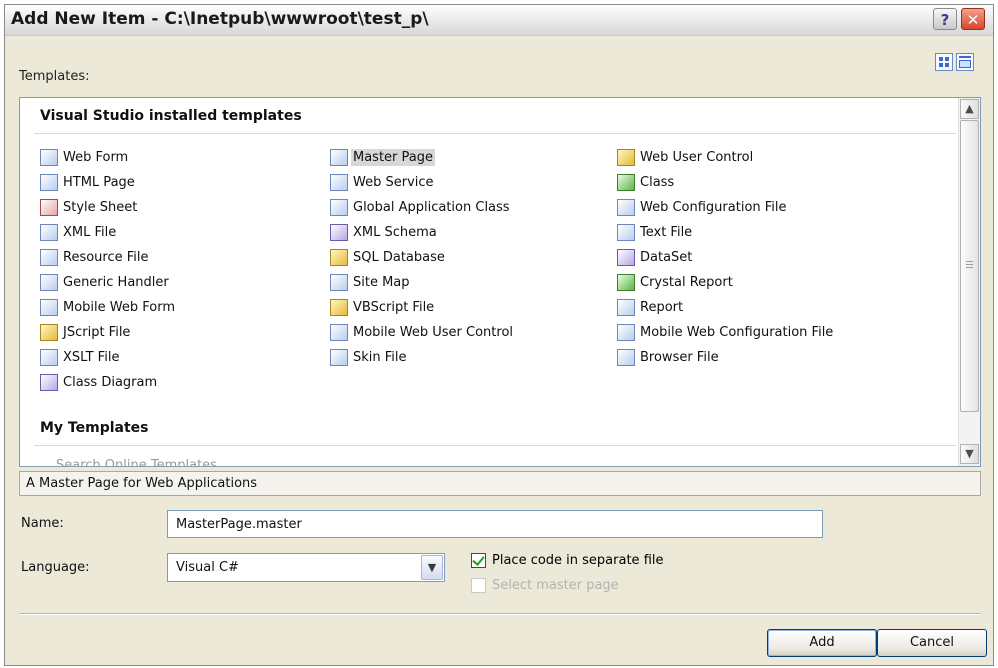  I want to click on xslt-file-icon, so click(49, 357).